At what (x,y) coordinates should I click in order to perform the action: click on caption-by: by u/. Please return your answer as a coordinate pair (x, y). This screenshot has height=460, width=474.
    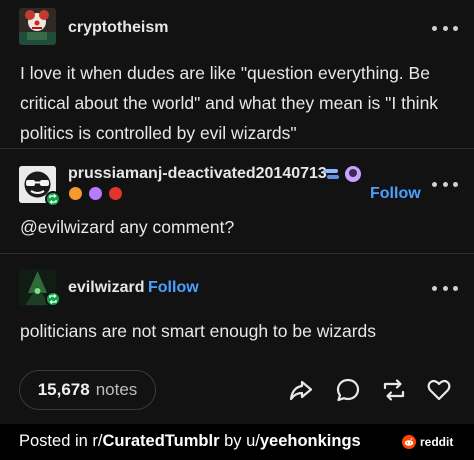
    Looking at the image, I should click on (239, 441).